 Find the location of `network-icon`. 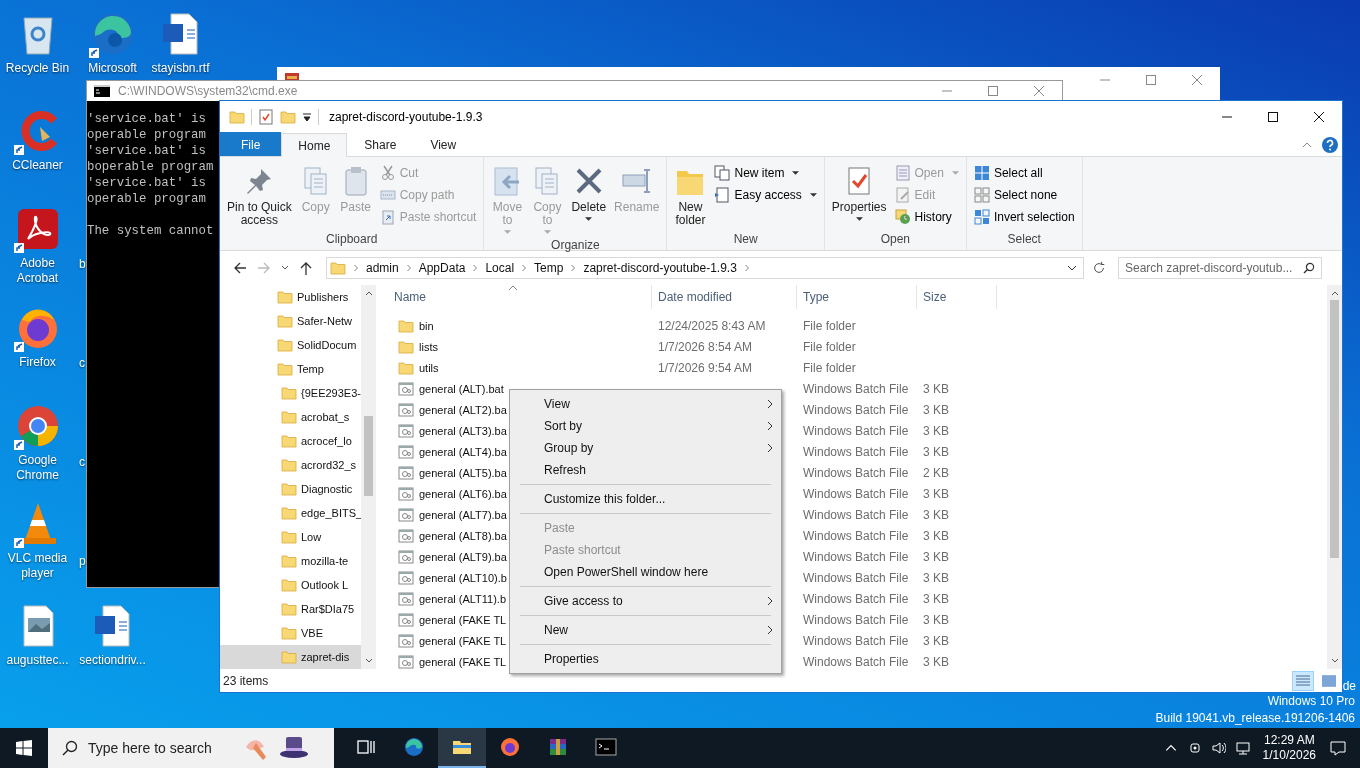

network-icon is located at coordinates (1242, 748).